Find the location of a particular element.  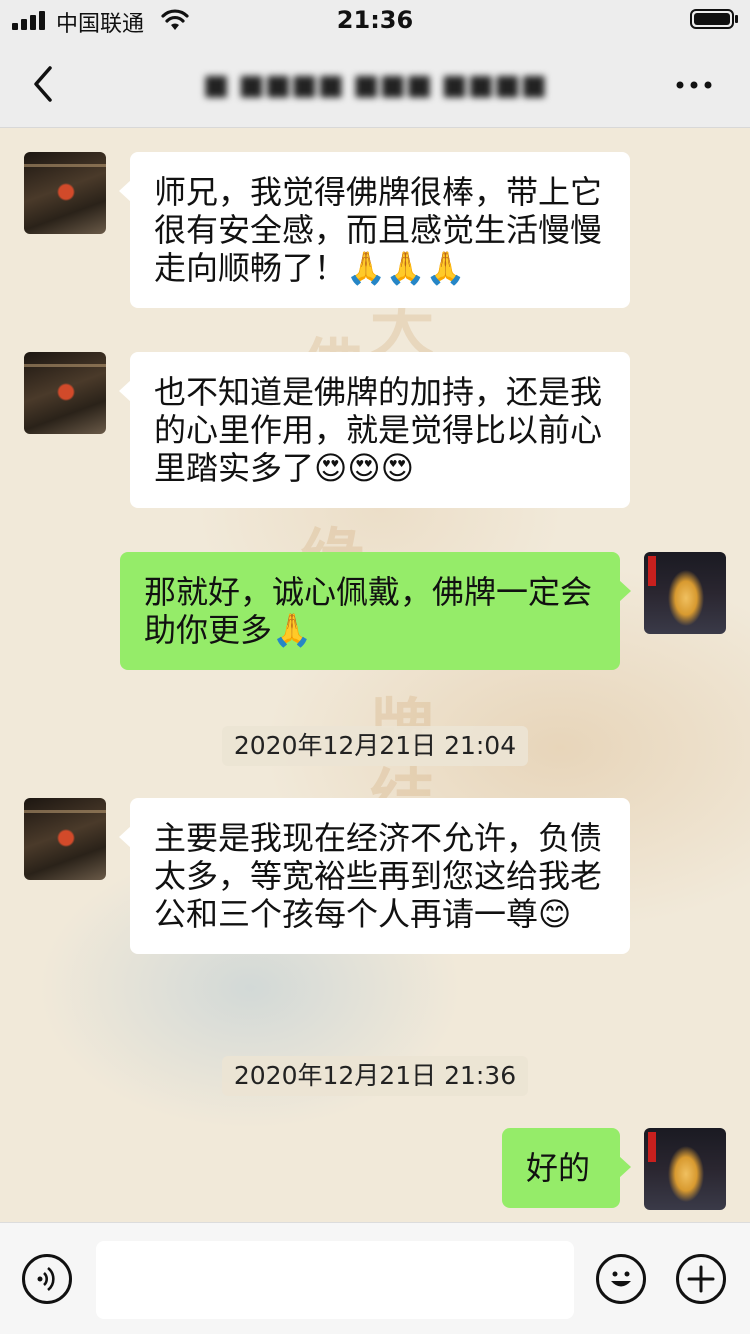

emoji-icon is located at coordinates (621, 1279).